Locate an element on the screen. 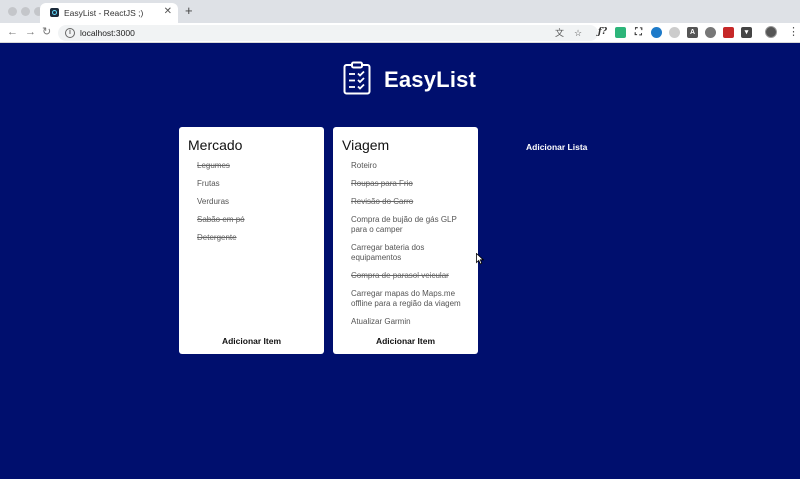 The height and width of the screenshot is (479, 800). profile-avatar is located at coordinates (771, 32).